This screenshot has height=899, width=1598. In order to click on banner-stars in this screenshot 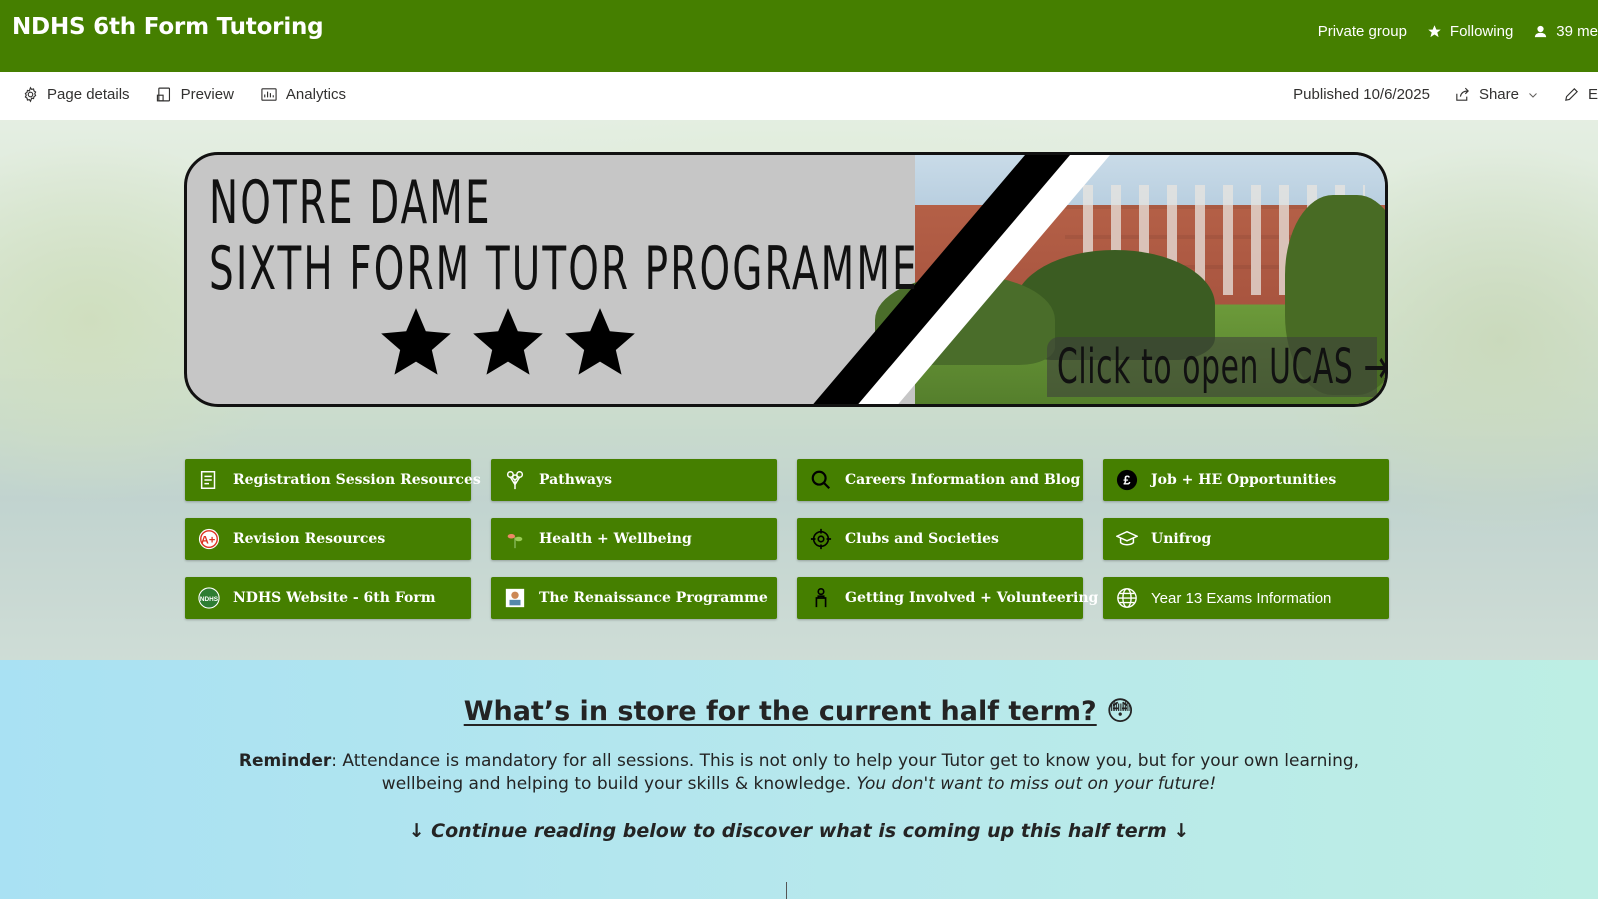, I will do `click(508, 343)`.